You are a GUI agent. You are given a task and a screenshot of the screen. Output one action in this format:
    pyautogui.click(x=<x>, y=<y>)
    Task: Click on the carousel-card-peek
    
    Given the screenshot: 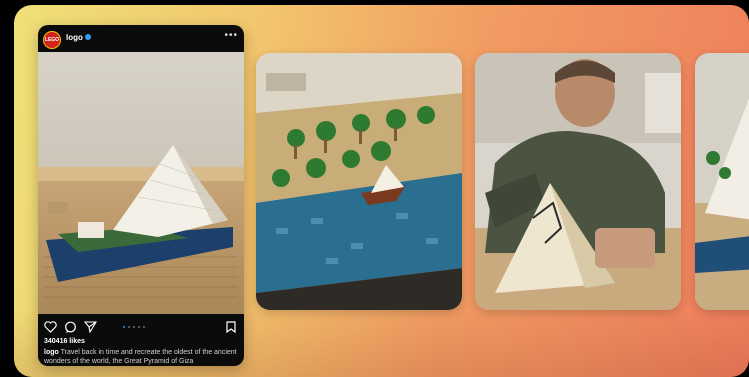 What is the action you would take?
    pyautogui.click(x=722, y=181)
    